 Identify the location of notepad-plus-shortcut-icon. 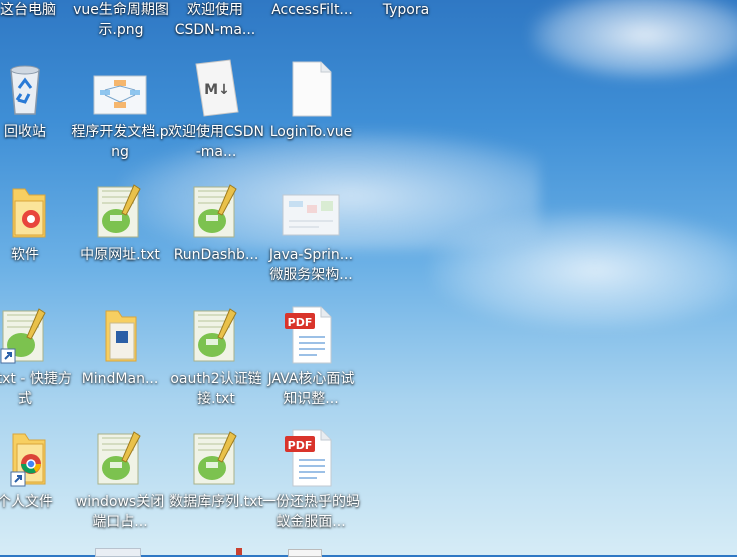
(23, 336).